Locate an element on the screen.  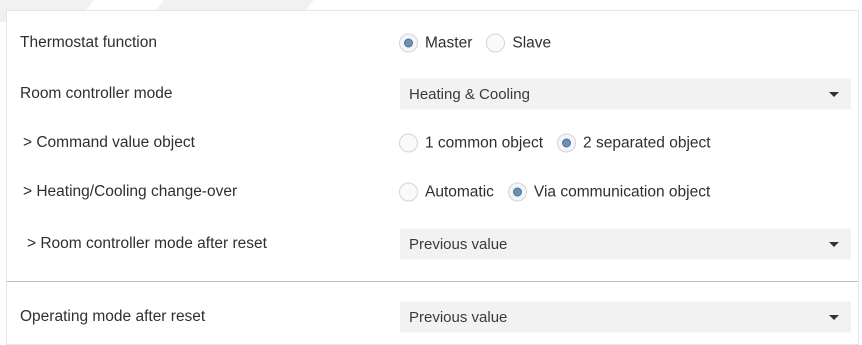
row-room-controller-mode: Room controller mode Heating & Cooling is located at coordinates (432, 94).